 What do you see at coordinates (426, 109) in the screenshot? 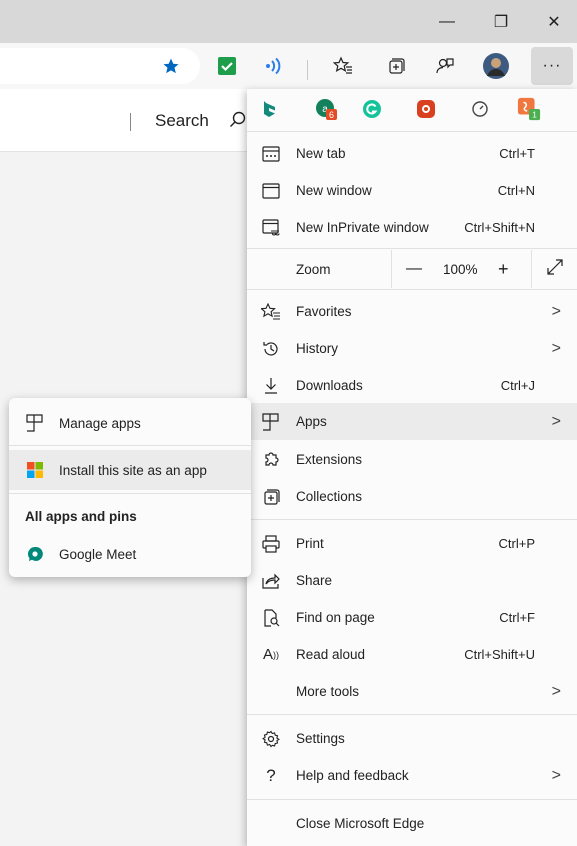
I see `record-extension-icon` at bounding box center [426, 109].